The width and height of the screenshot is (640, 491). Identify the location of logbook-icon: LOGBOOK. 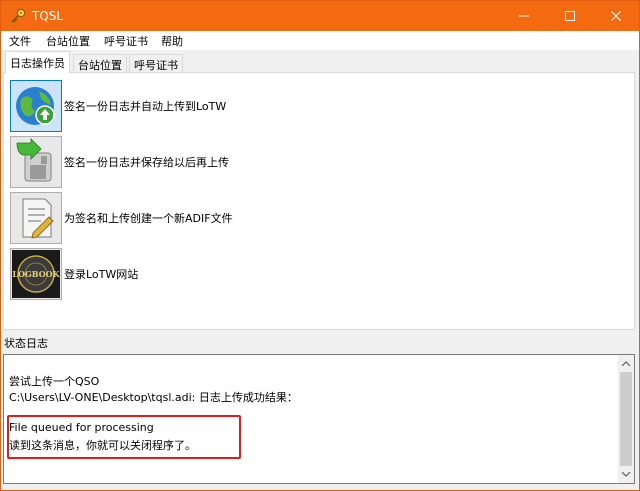
(36, 274).